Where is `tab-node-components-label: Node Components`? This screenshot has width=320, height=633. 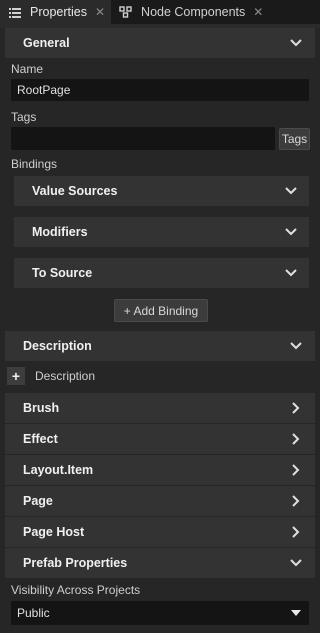
tab-node-components-label: Node Components is located at coordinates (193, 12).